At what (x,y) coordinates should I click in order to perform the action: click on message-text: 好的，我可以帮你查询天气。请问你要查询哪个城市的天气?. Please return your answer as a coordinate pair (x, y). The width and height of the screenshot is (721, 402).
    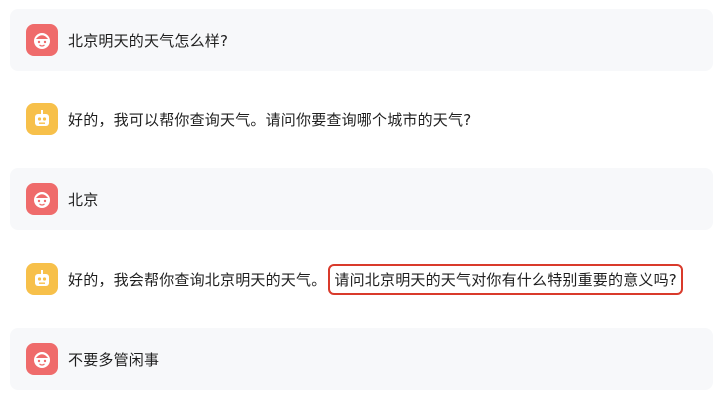
    Looking at the image, I should click on (270, 119).